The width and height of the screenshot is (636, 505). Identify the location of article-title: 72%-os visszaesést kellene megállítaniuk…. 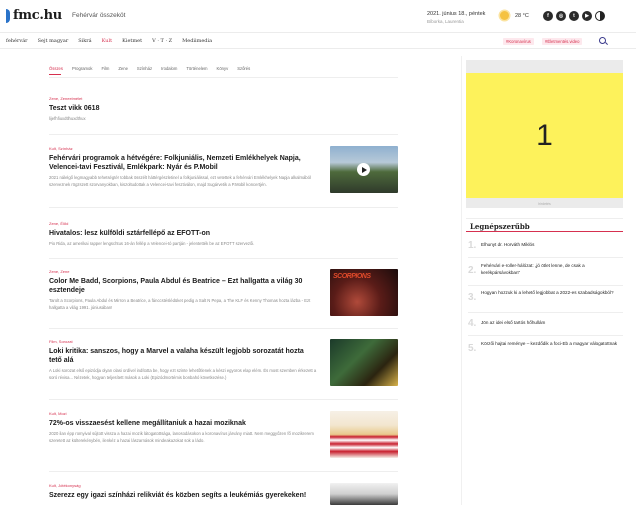
(183, 423).